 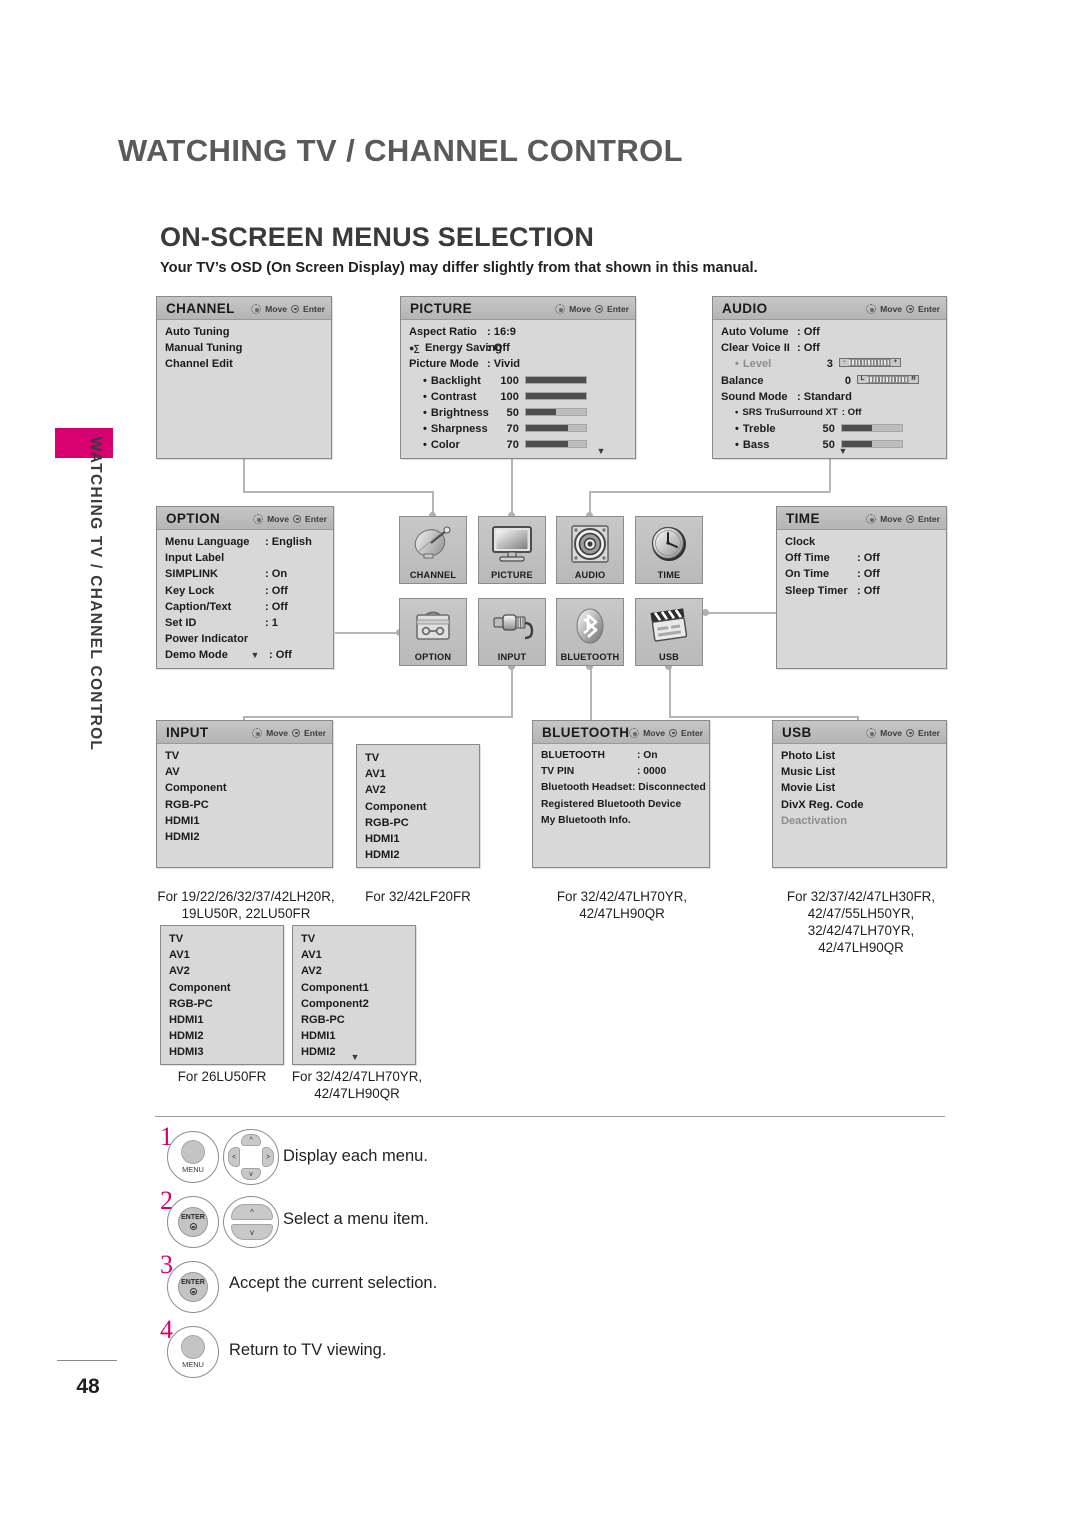 What do you see at coordinates (244, 350) in the screenshot?
I see `menu-item: Manual Tuning` at bounding box center [244, 350].